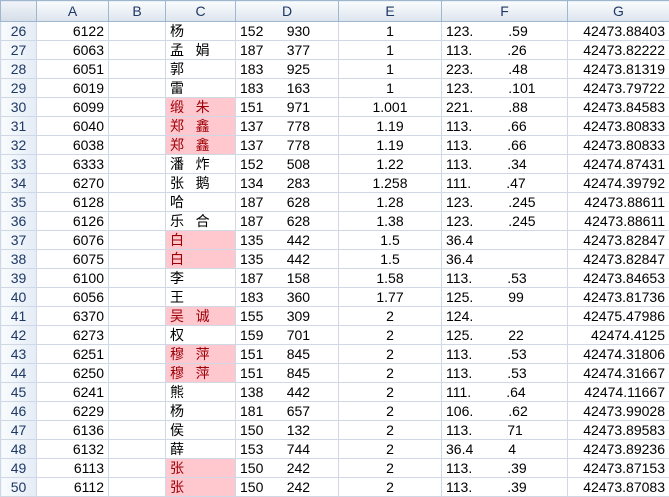 The image size is (669, 497). I want to click on row-header: 27, so click(19, 50).